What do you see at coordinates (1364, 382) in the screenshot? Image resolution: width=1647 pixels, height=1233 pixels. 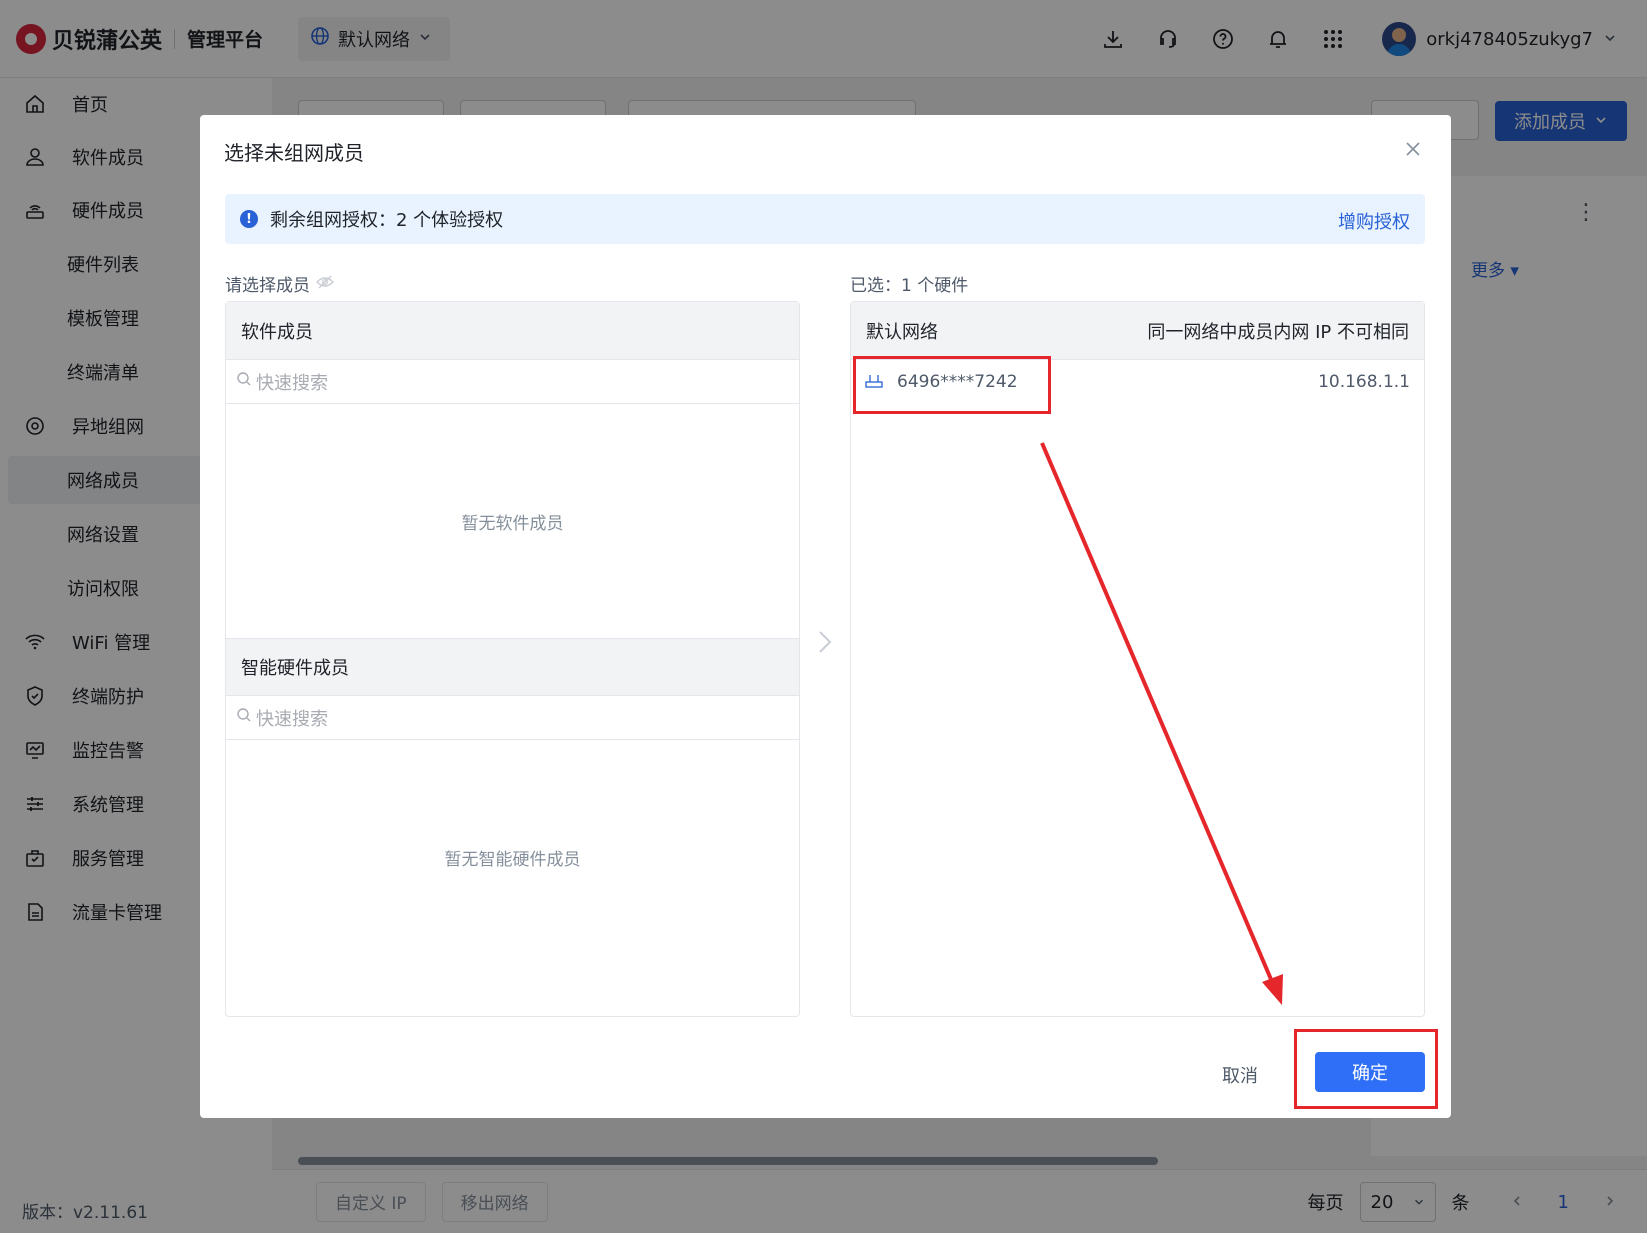 I see `device-ip: 10.168.1.1` at bounding box center [1364, 382].